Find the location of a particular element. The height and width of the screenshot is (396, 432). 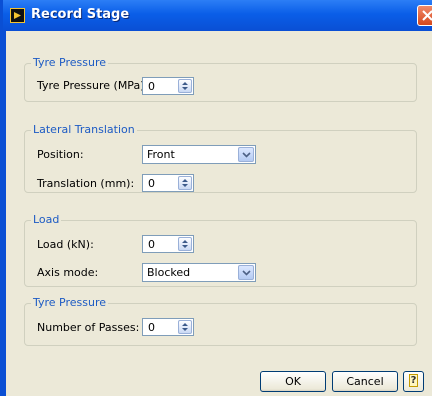

help-button: ? is located at coordinates (413, 381).